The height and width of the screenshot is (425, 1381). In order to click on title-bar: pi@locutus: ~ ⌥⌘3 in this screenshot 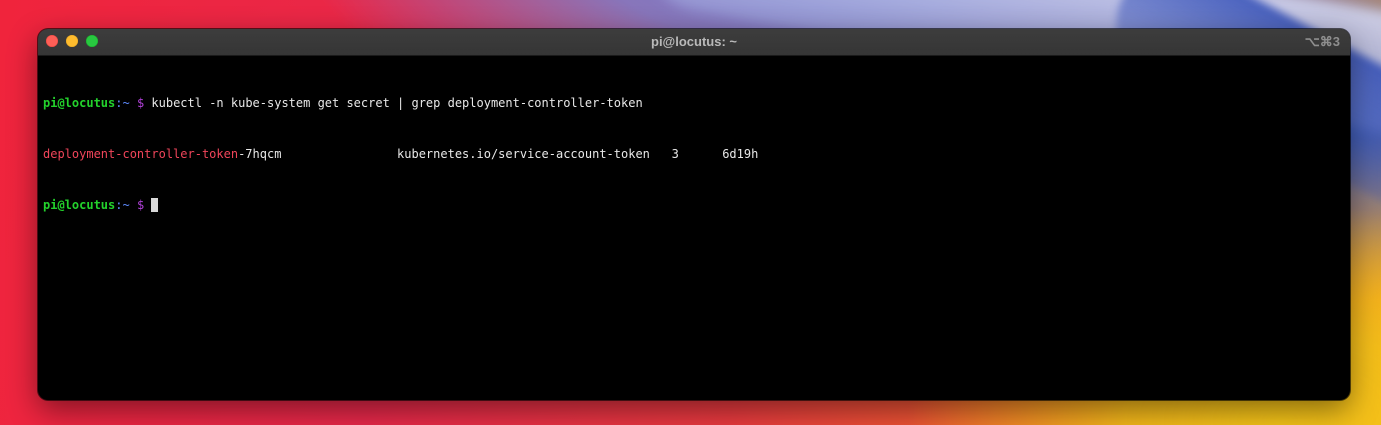, I will do `click(694, 42)`.